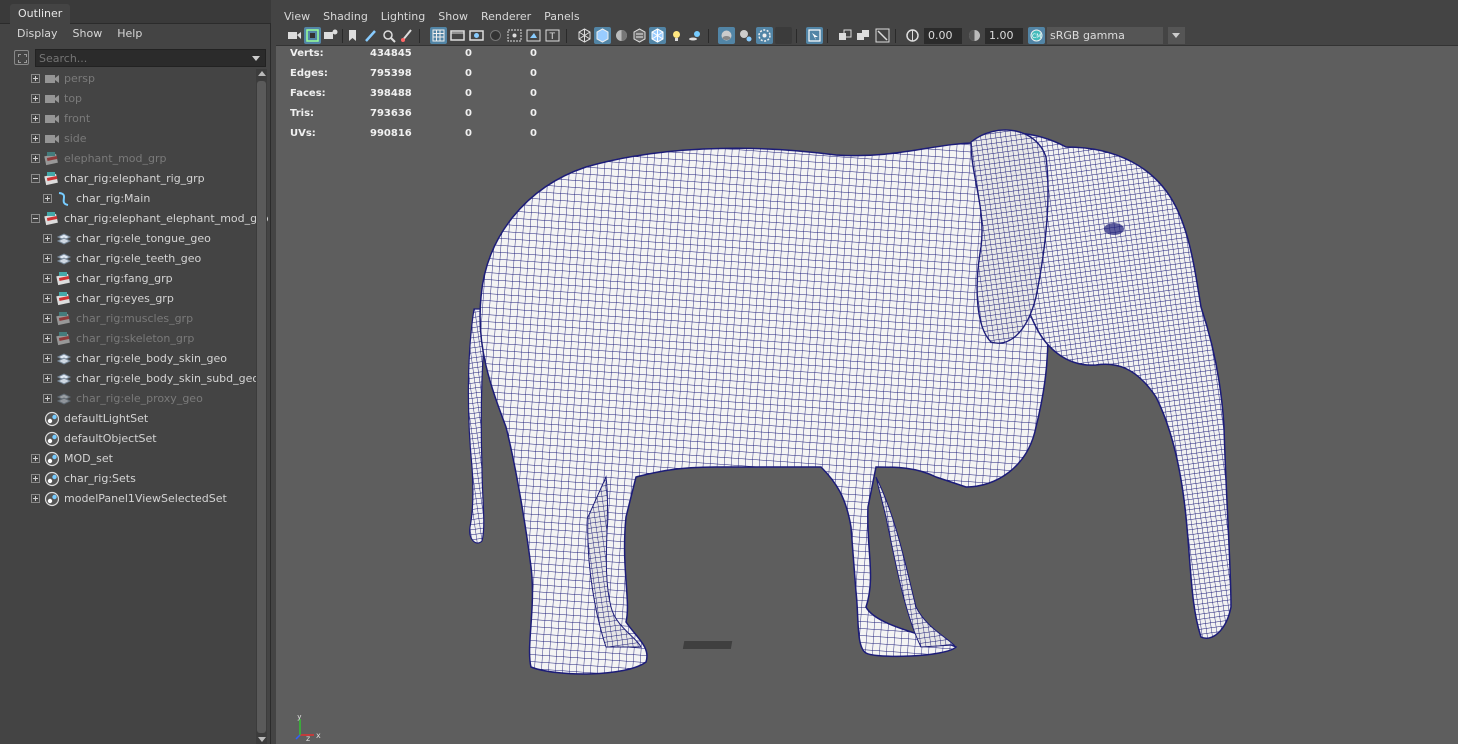 This screenshot has width=1458, height=744. I want to click on colorspace-select: sRGB gamma, so click(1105, 35).